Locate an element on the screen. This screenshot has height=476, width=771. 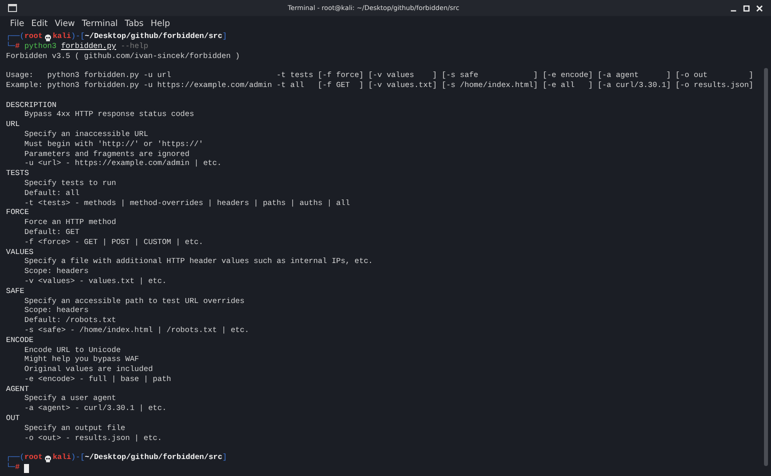
menu-item: Edit is located at coordinates (39, 24).